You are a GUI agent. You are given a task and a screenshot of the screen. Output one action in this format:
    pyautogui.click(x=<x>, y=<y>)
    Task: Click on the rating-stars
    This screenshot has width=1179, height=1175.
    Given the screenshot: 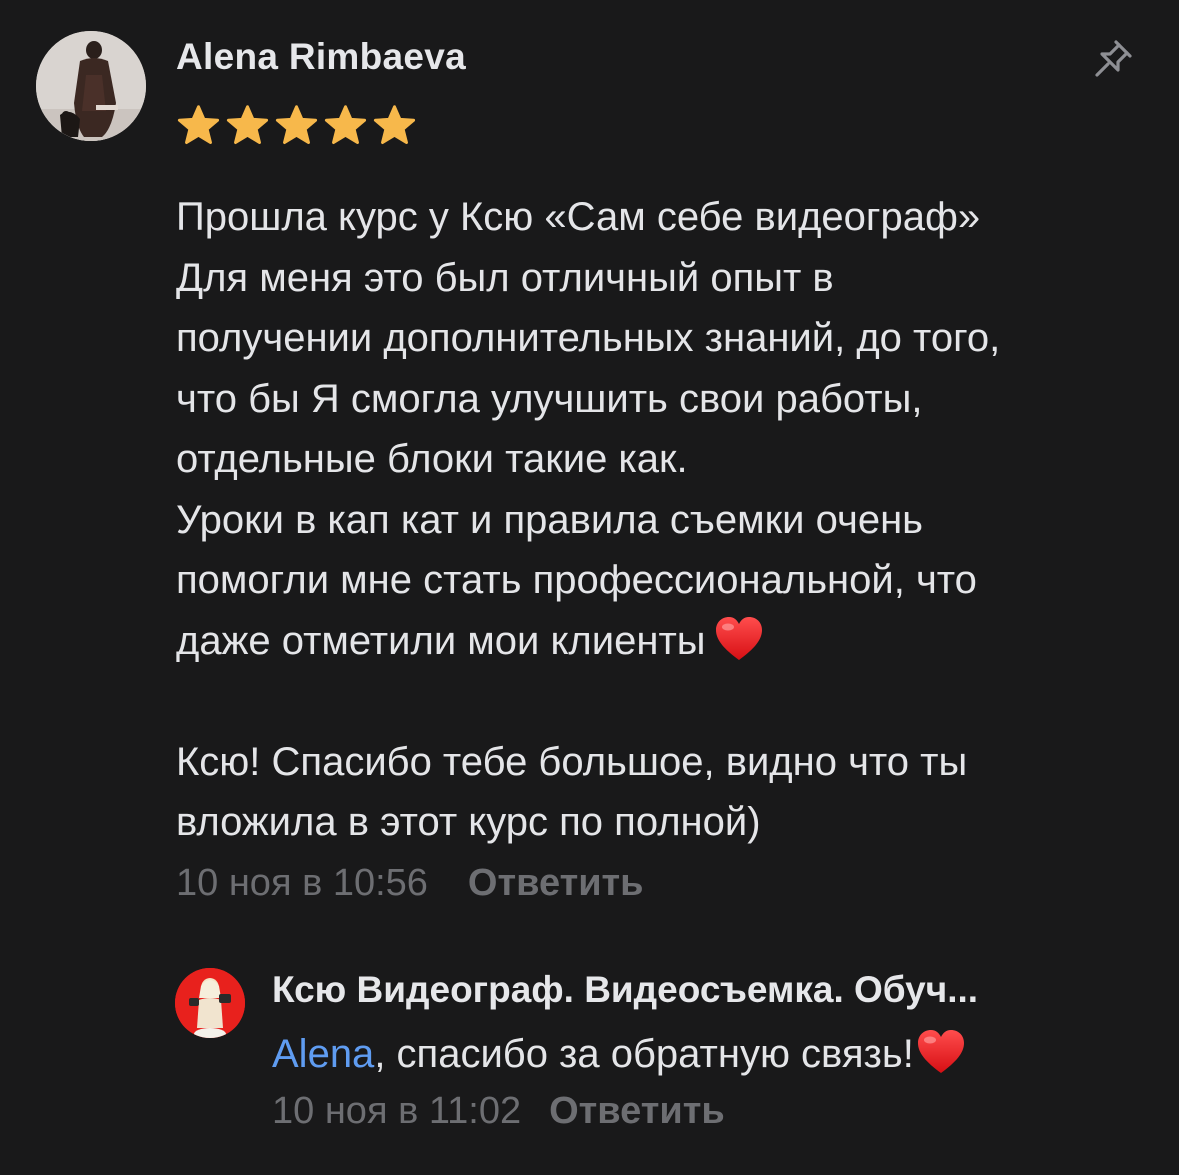 What is the action you would take?
    pyautogui.click(x=296, y=125)
    